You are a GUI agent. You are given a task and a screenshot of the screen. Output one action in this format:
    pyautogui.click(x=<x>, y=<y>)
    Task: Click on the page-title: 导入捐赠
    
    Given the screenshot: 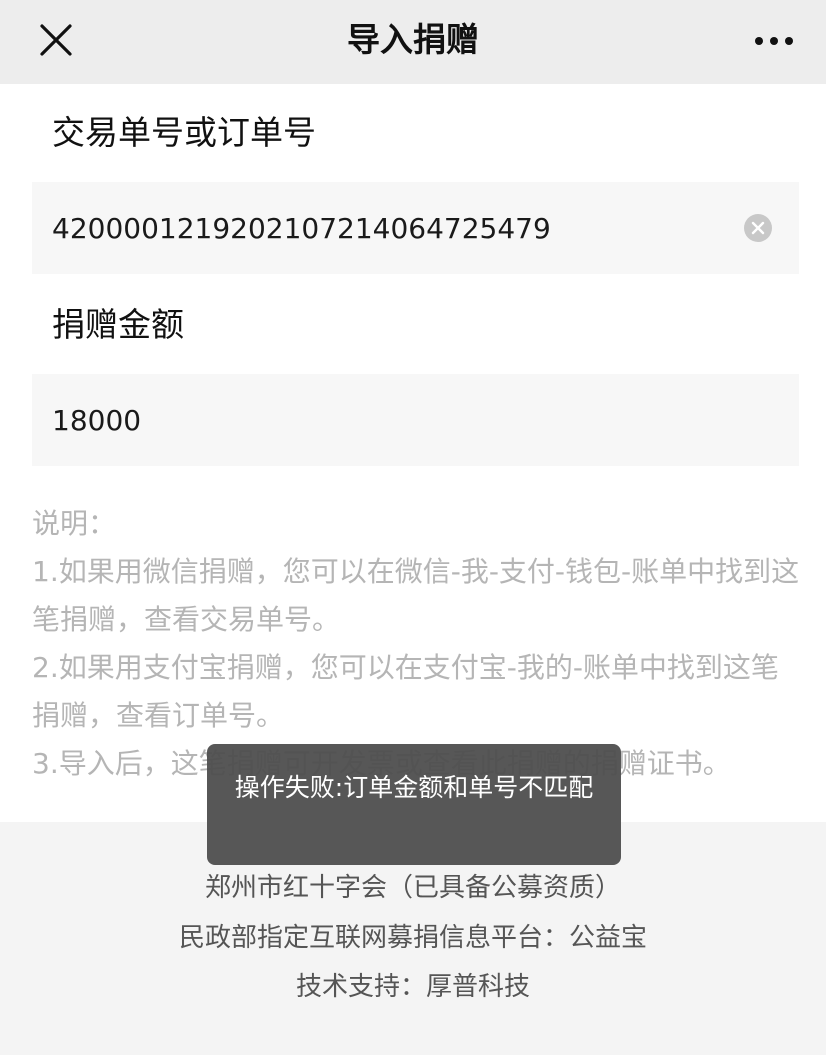 What is the action you would take?
    pyautogui.click(x=413, y=39)
    